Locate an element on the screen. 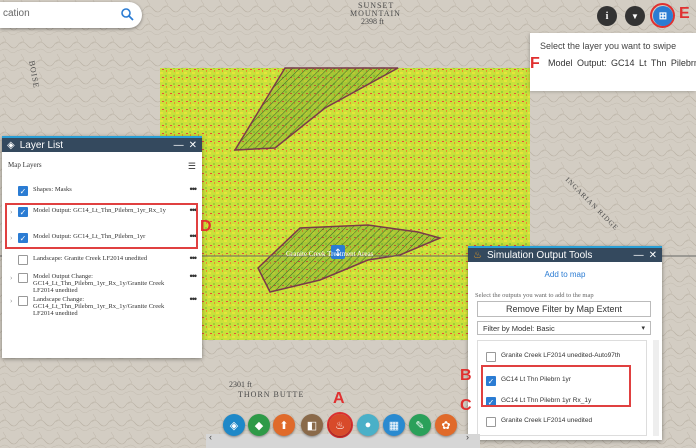  output-item: Granite Creek LF2014 unedited-Auto97th is located at coordinates (563, 357).